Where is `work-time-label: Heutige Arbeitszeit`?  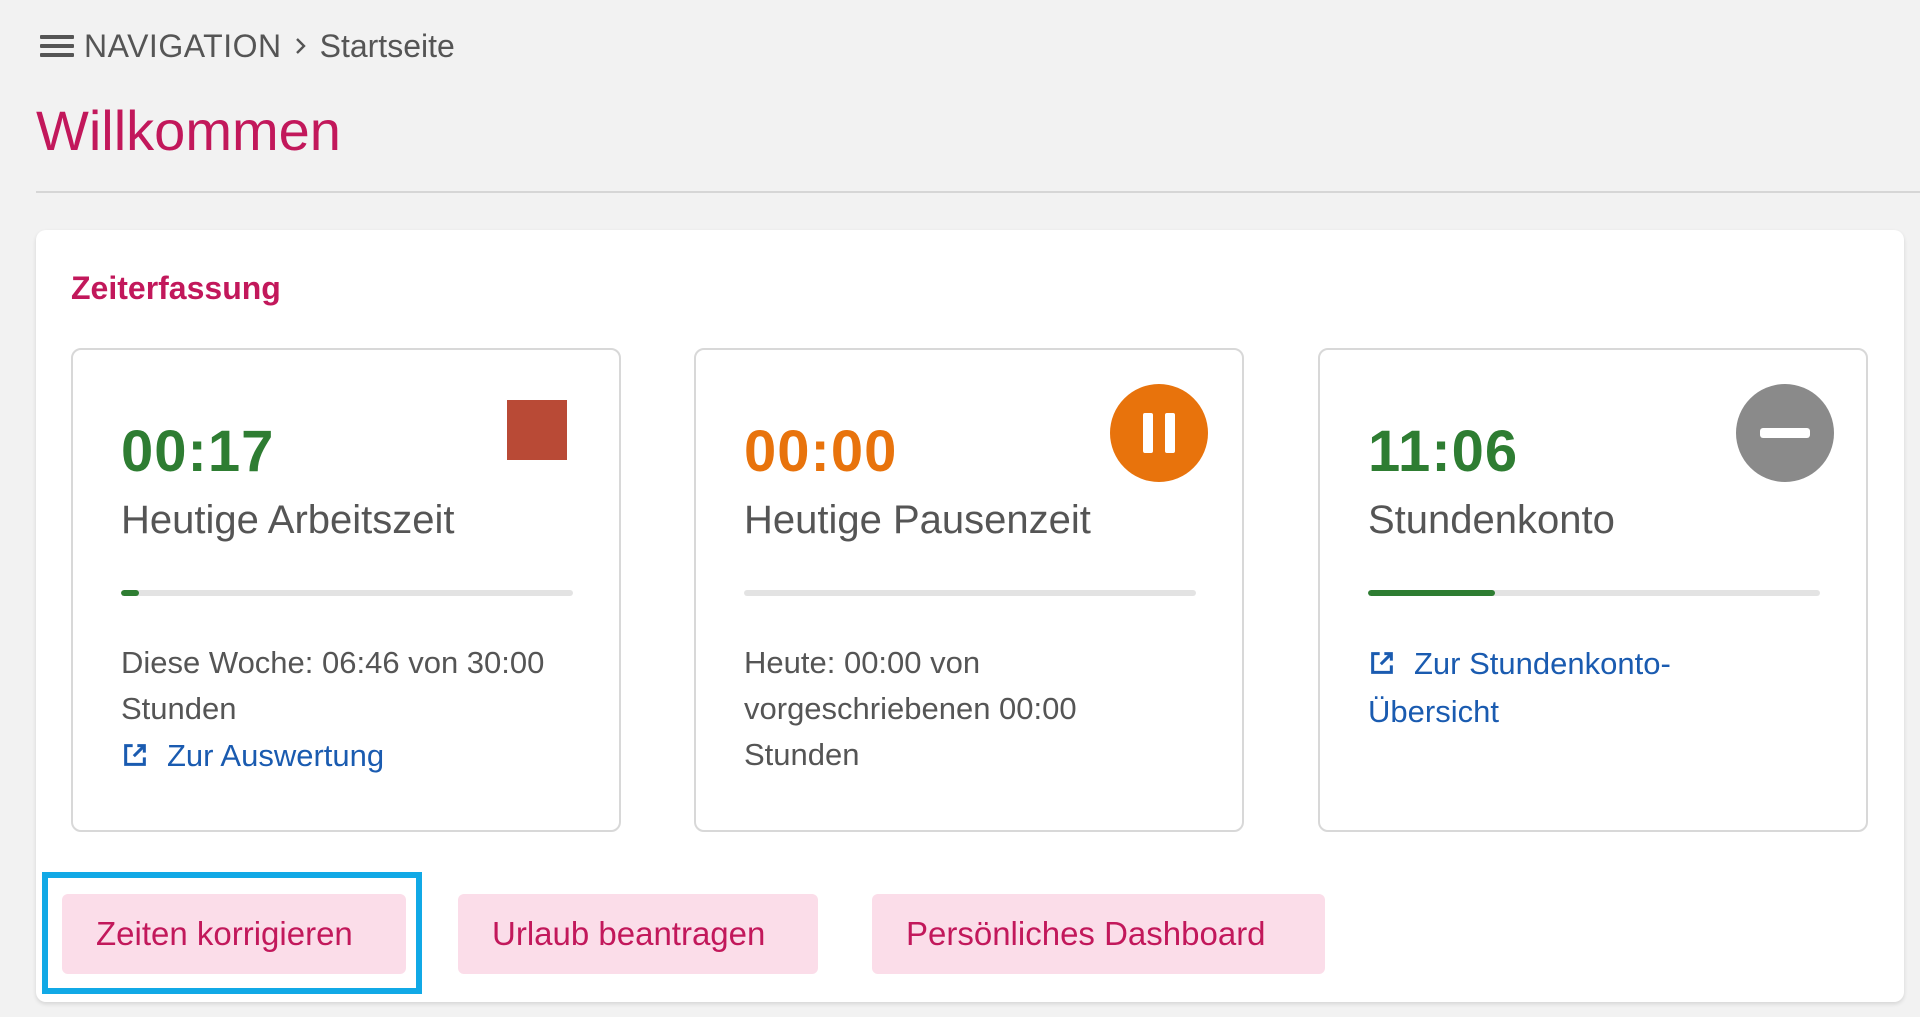 work-time-label: Heutige Arbeitszeit is located at coordinates (288, 520).